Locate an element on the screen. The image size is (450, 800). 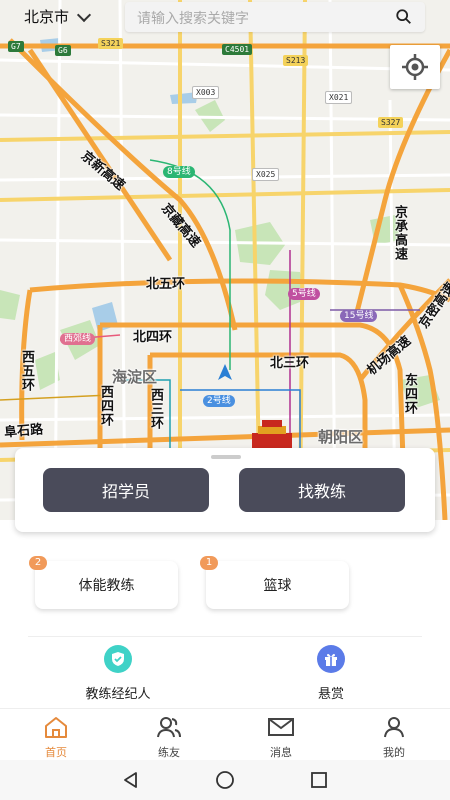
road-label: 北四环 is located at coordinates (153, 337).